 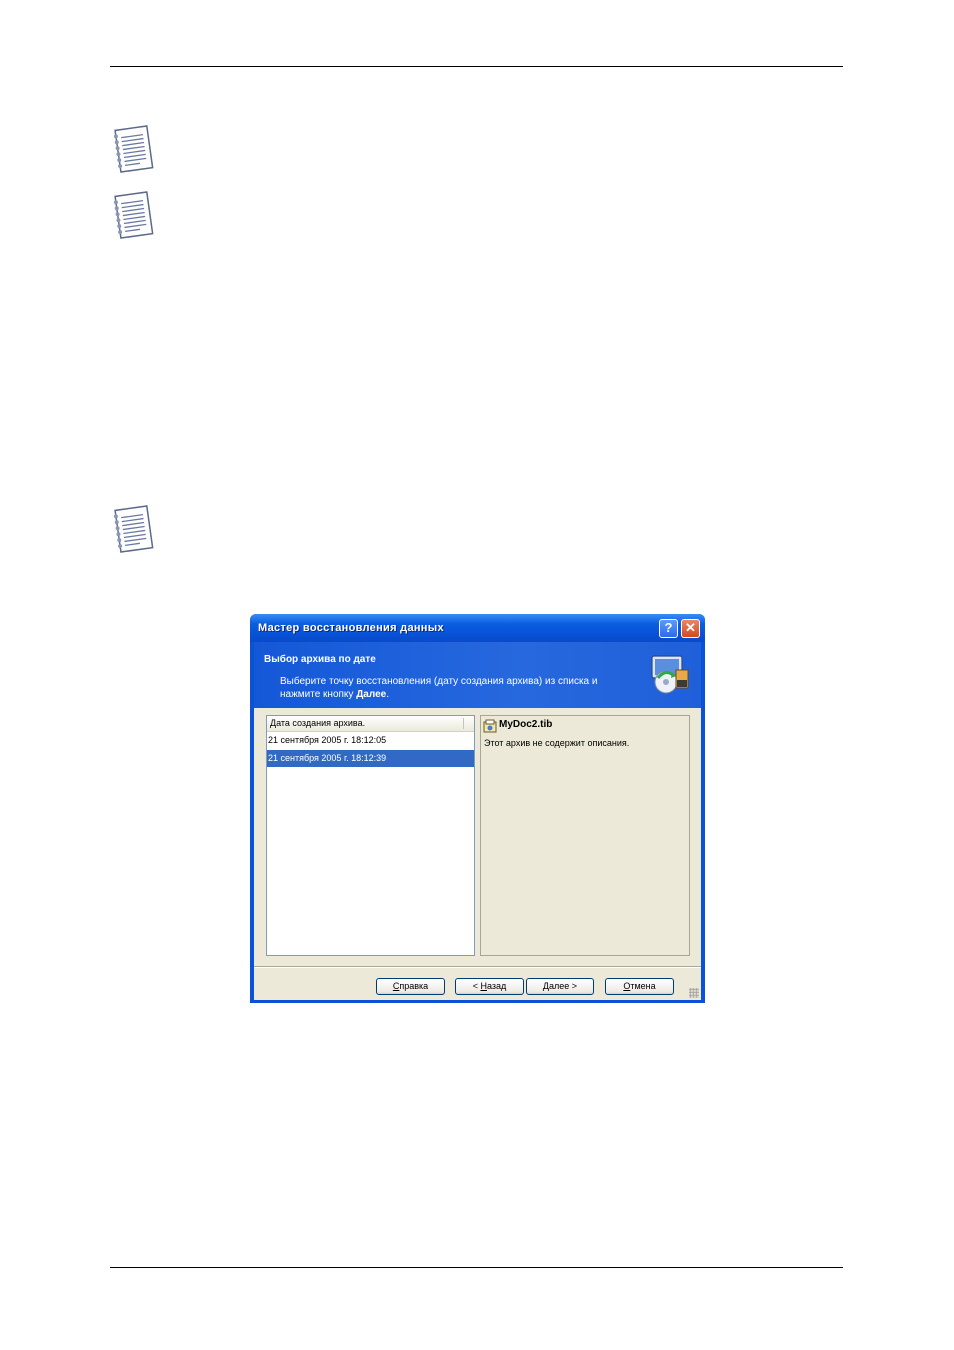 What do you see at coordinates (318, 694) in the screenshot?
I see `step-description-prefix: нажмите кнопку` at bounding box center [318, 694].